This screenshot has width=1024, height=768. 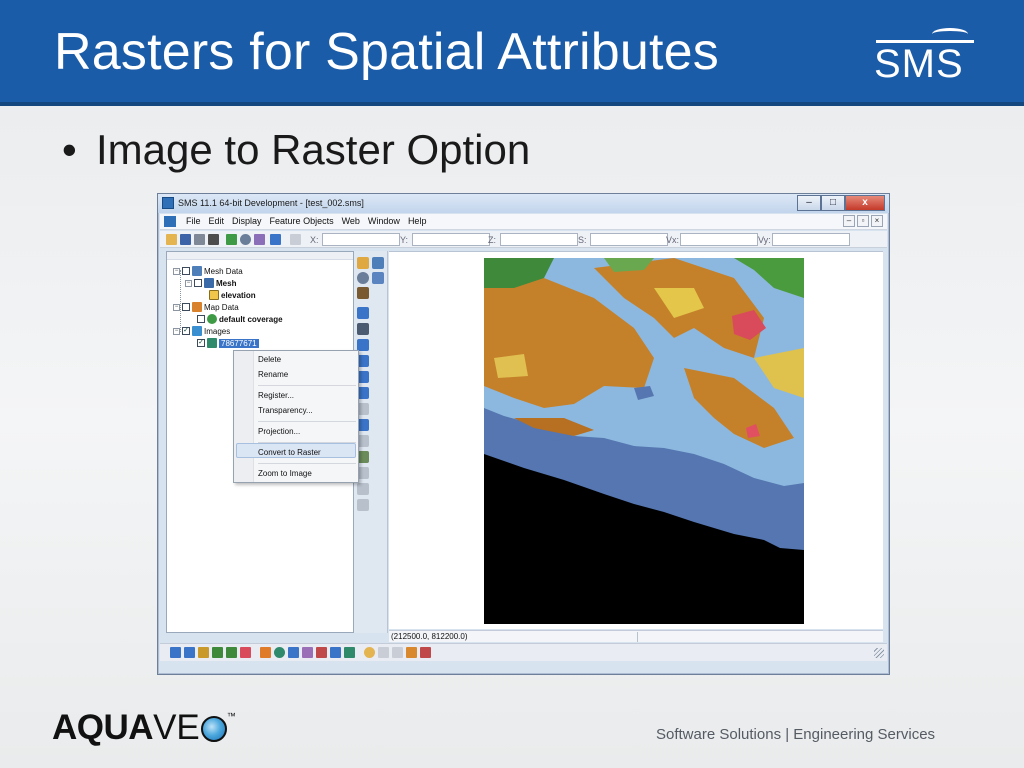 What do you see at coordinates (273, 374) in the screenshot?
I see `menu-item-rename: Rename` at bounding box center [273, 374].